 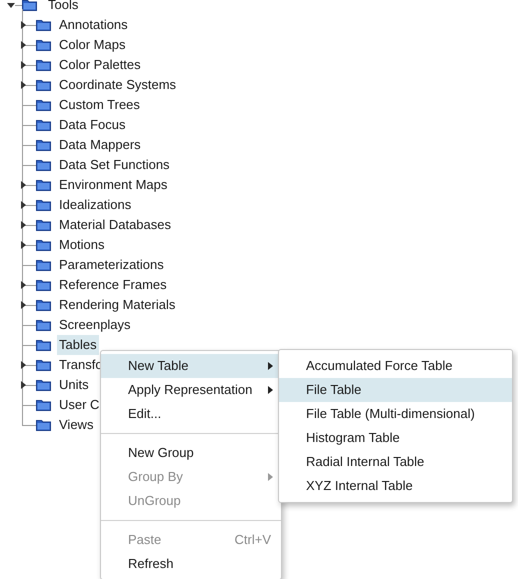 What do you see at coordinates (113, 185) in the screenshot?
I see `tree-item: Environment Maps` at bounding box center [113, 185].